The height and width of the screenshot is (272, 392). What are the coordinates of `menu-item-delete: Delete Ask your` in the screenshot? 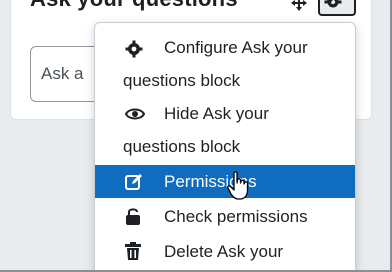 It's located at (225, 251).